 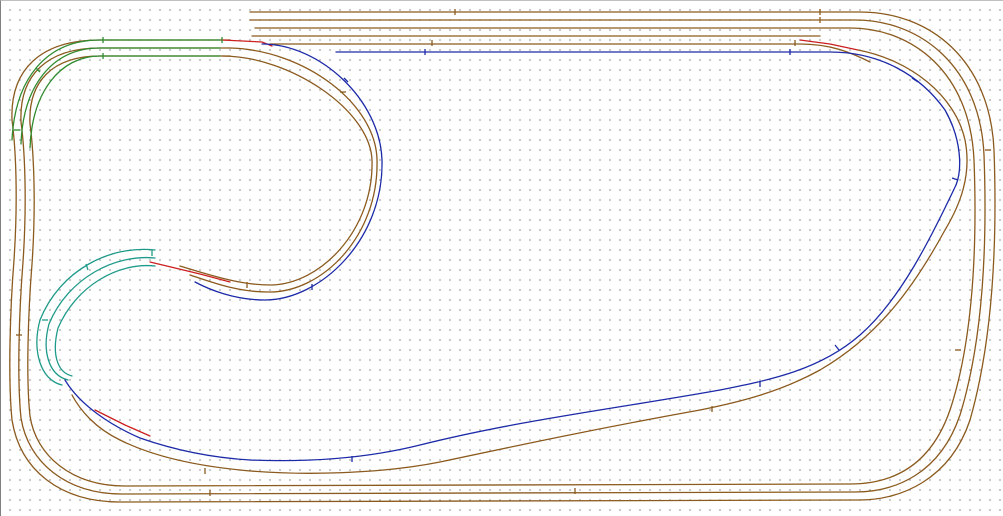 I want to click on switch-lower-left, so click(x=122, y=423).